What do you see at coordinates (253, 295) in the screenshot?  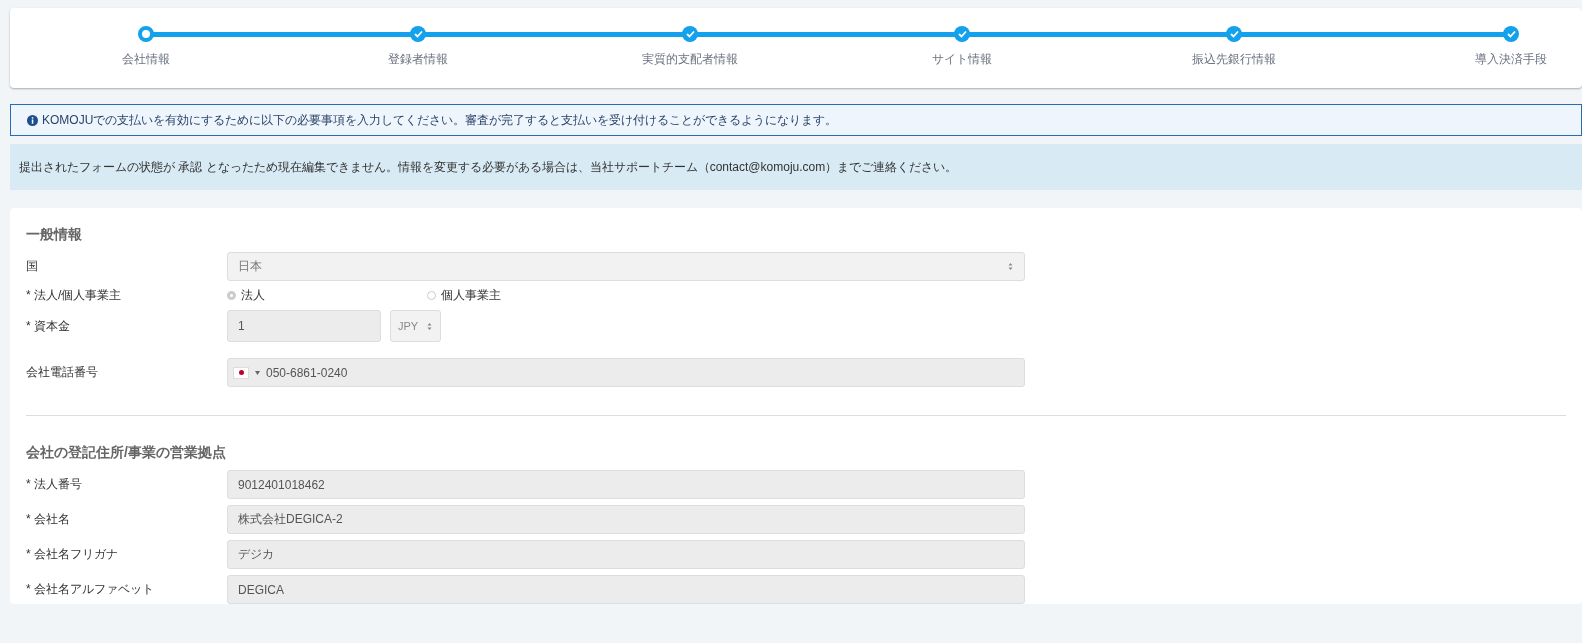 I see `radio-label: 法人` at bounding box center [253, 295].